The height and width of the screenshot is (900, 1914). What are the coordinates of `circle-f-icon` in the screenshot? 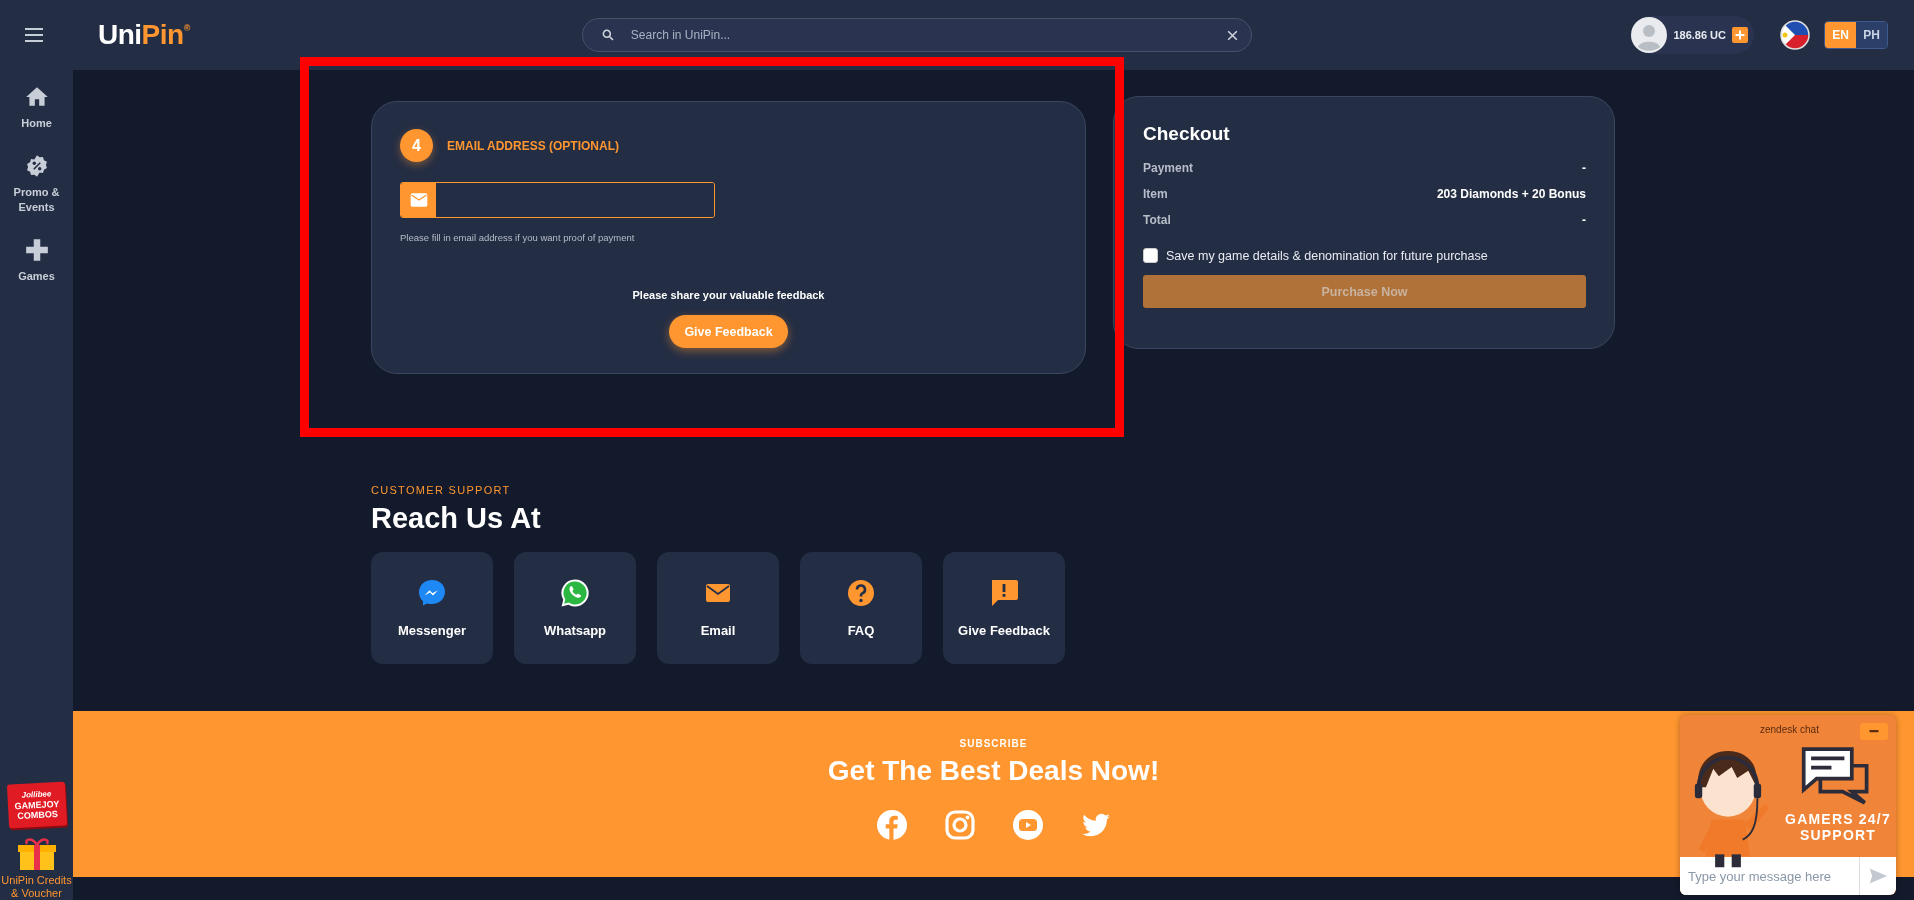 It's located at (891, 825).